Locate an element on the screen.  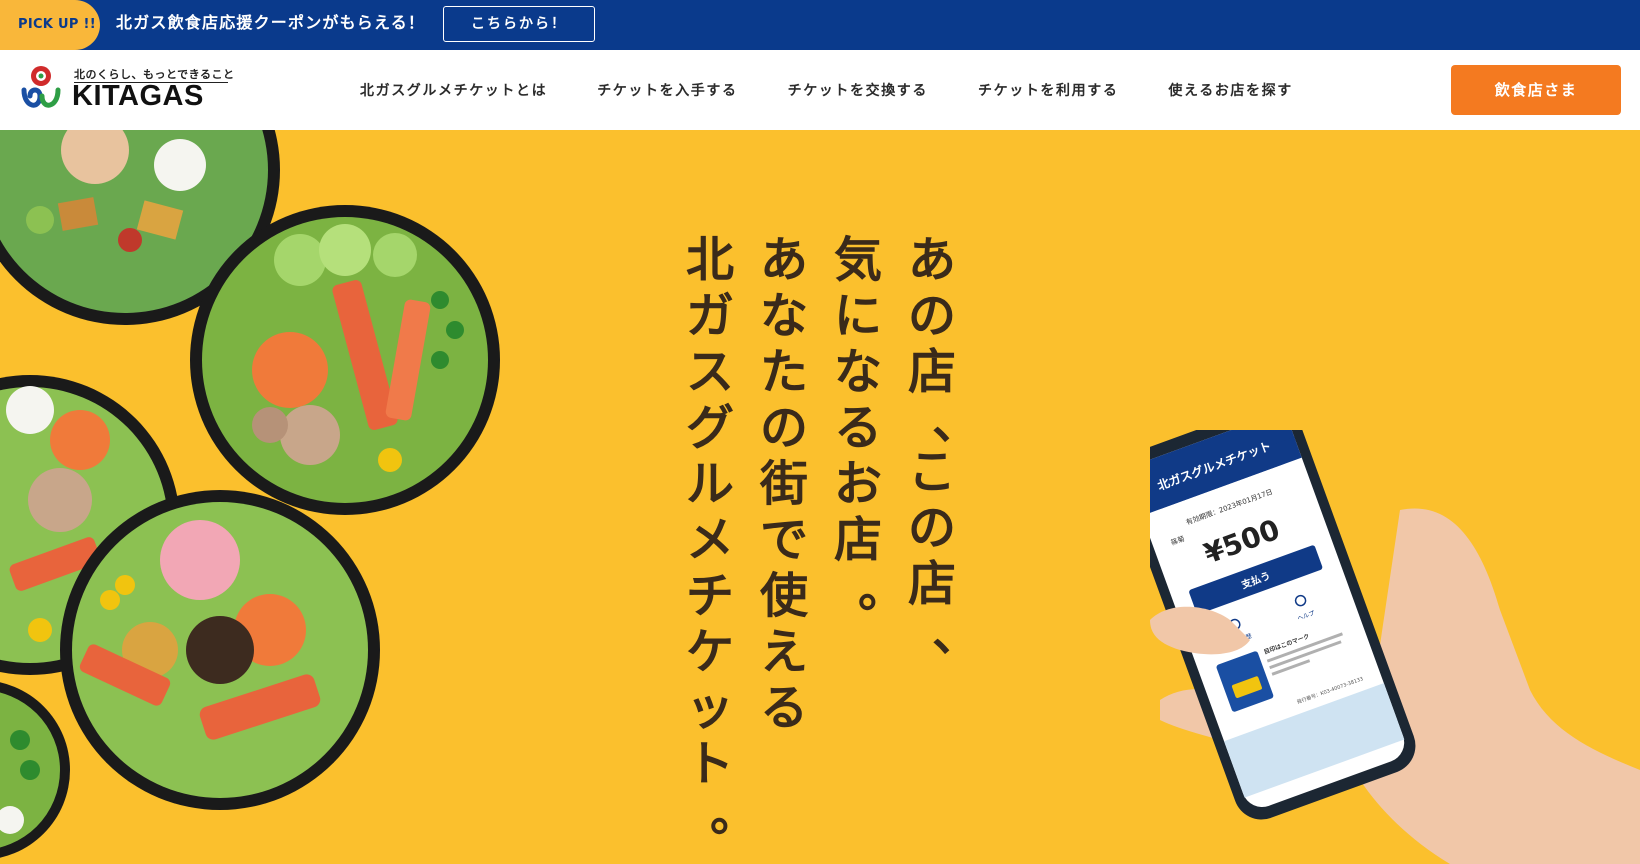
headline-text-3: あなたの街で使える is located at coordinates (784, 484).